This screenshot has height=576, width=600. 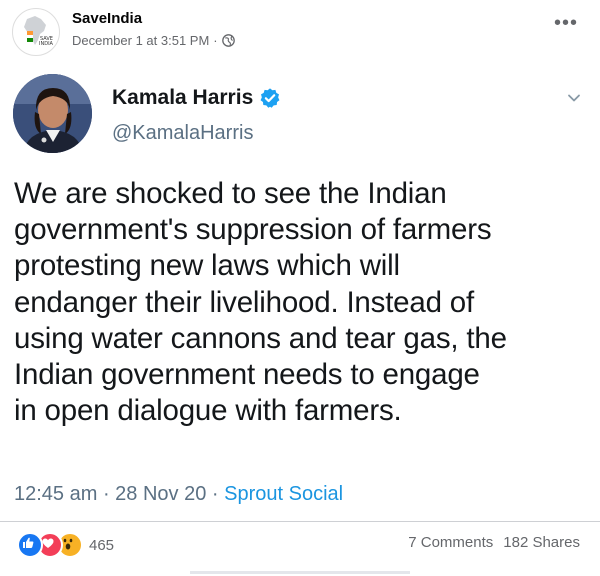 What do you see at coordinates (541, 542) in the screenshot?
I see `shares-count-link: 182 Shares` at bounding box center [541, 542].